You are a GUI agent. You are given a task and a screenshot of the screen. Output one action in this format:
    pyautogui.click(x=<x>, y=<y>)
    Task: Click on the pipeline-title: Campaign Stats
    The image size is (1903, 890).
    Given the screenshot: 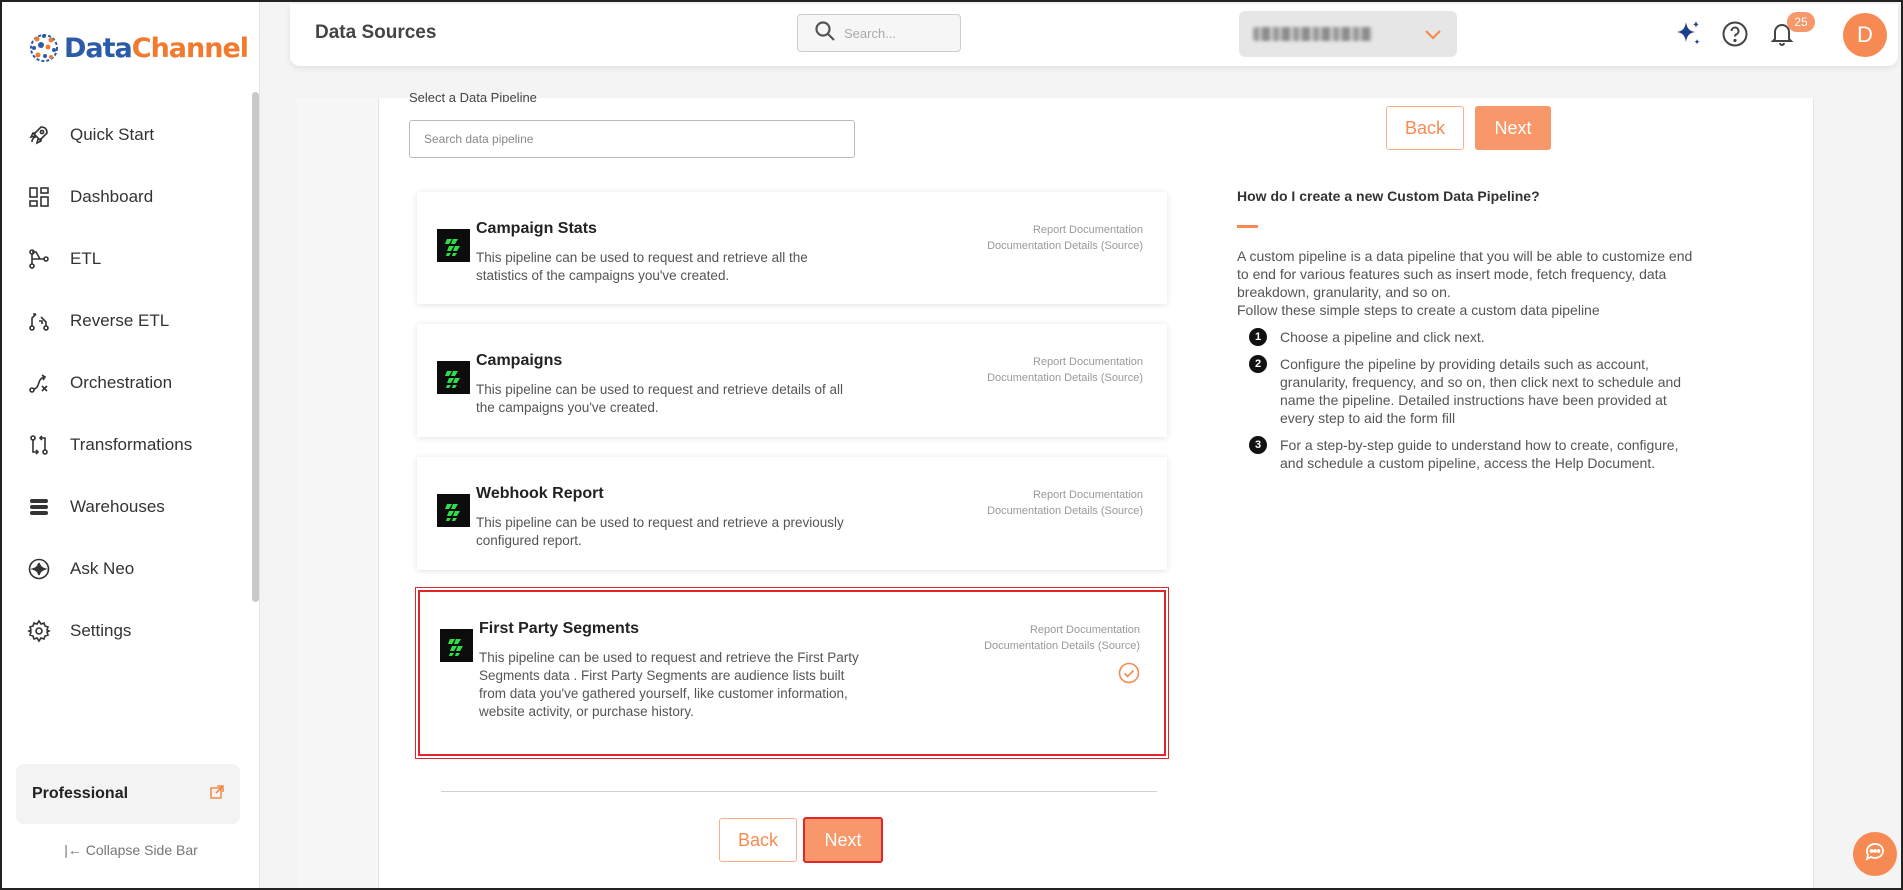 What is the action you would take?
    pyautogui.click(x=536, y=228)
    